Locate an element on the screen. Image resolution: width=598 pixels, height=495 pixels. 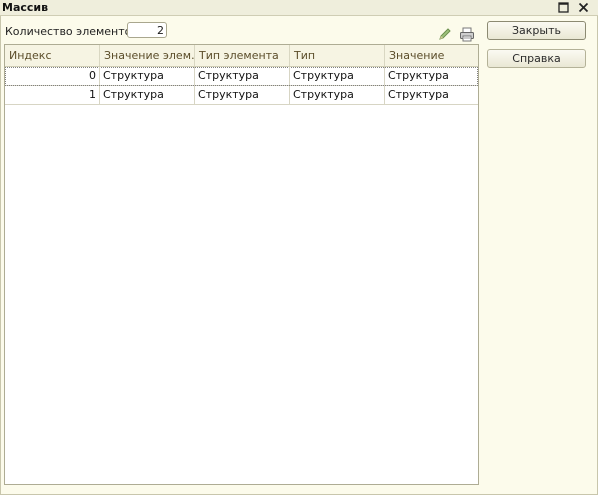
help-button: Справка is located at coordinates (536, 58).